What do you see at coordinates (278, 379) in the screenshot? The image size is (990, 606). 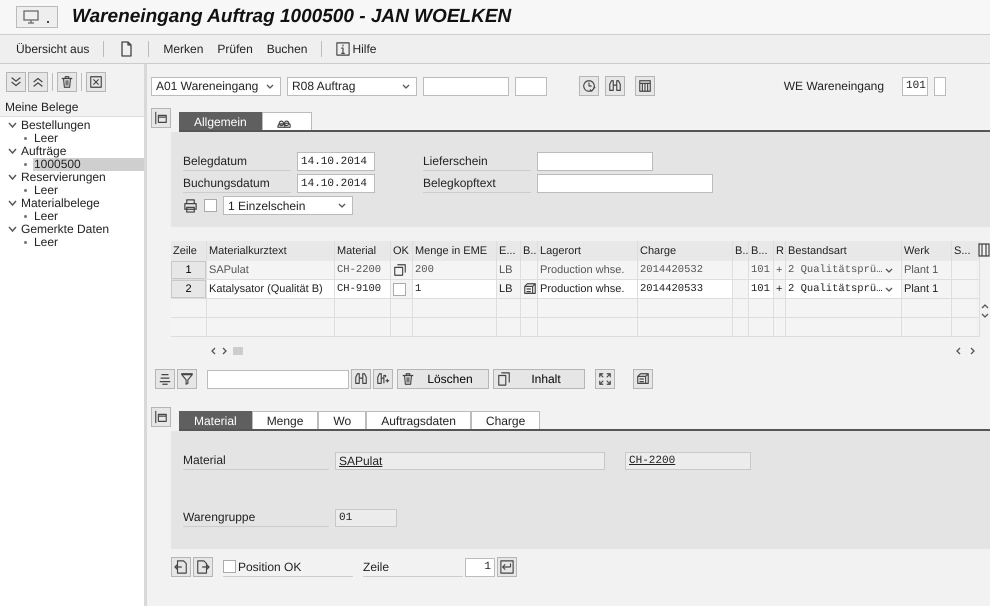 I see `search-field` at bounding box center [278, 379].